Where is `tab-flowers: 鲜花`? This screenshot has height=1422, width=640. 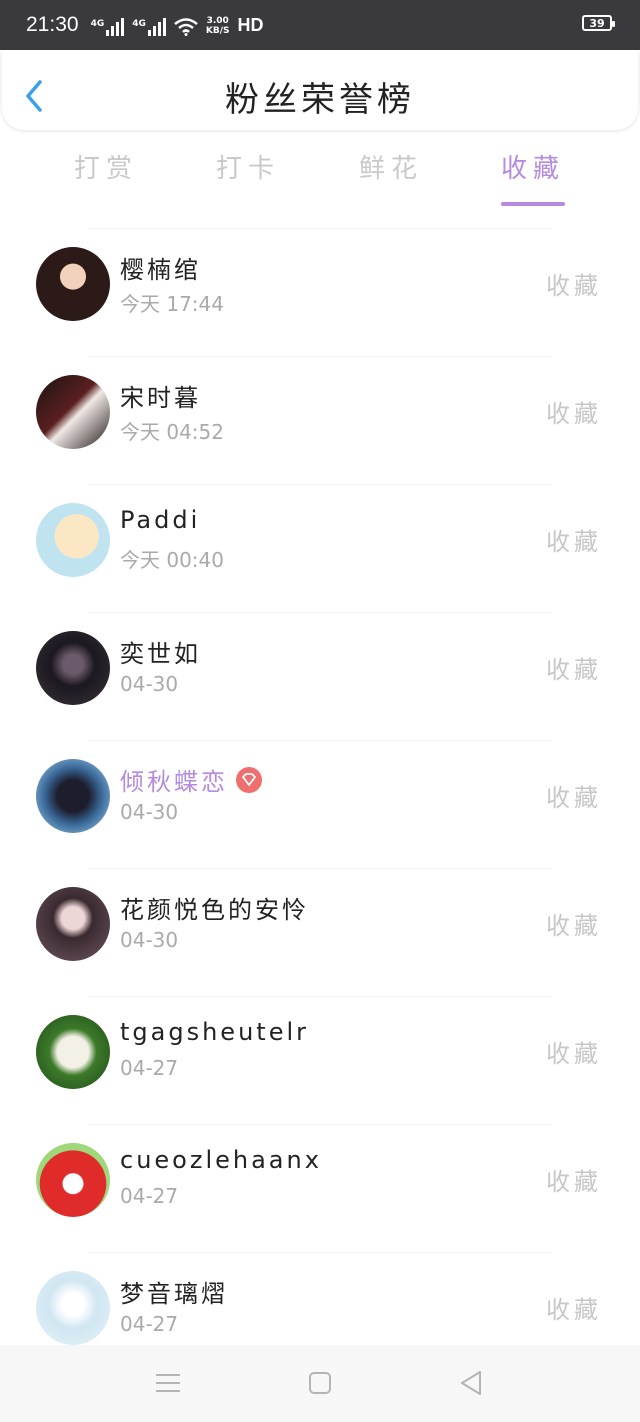 tab-flowers: 鲜花 is located at coordinates (391, 166).